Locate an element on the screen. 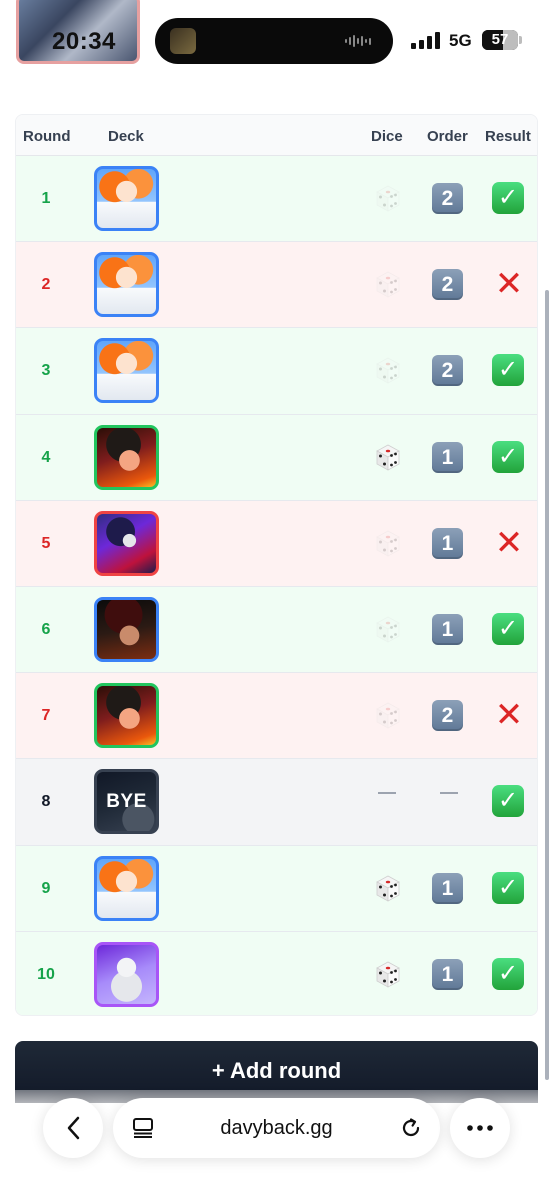 The height and width of the screenshot is (1200, 553). battery-icon: 57 is located at coordinates (500, 40).